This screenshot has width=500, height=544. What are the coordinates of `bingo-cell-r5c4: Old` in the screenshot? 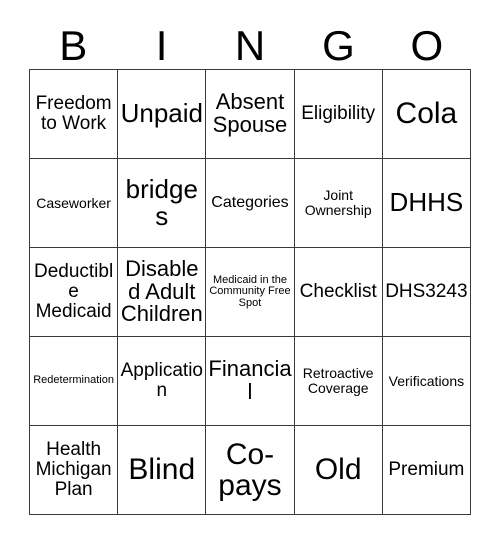 It's located at (338, 470).